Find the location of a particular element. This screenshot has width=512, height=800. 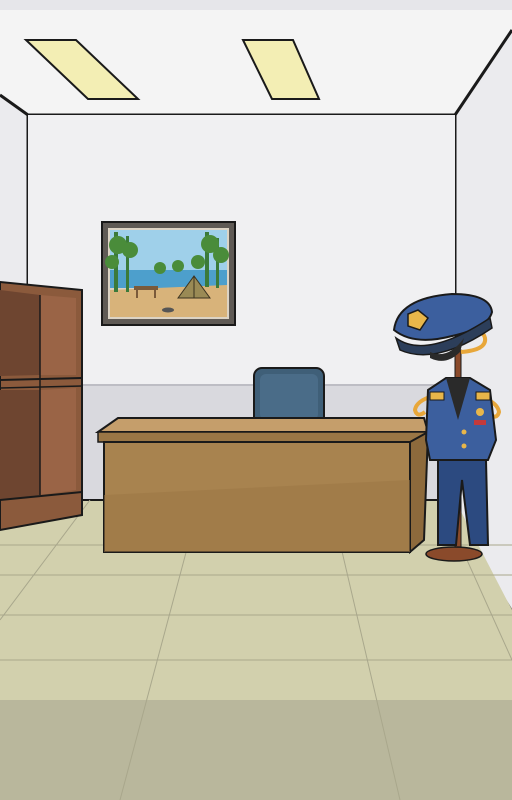

office-desk is located at coordinates (262, 486).